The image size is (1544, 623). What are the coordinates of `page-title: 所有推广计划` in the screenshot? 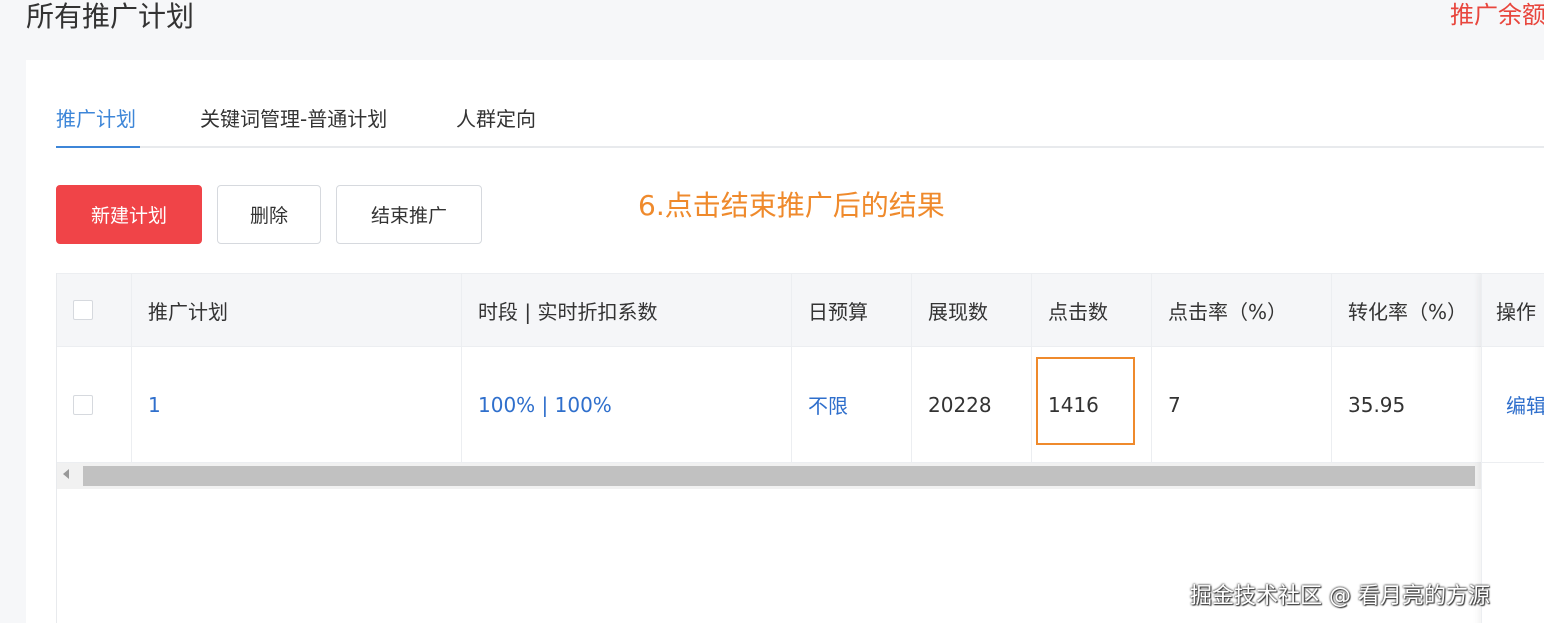 It's located at (110, 16).